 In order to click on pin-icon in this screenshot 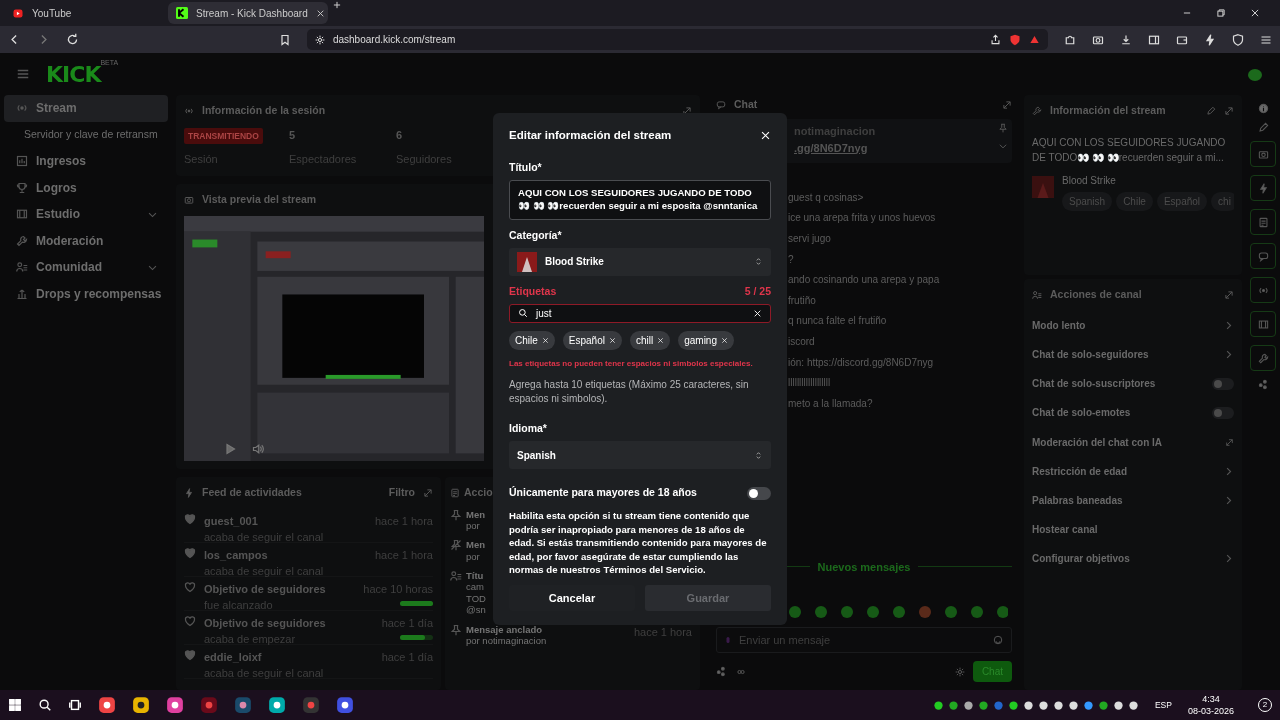, I will do `click(456, 629)`.